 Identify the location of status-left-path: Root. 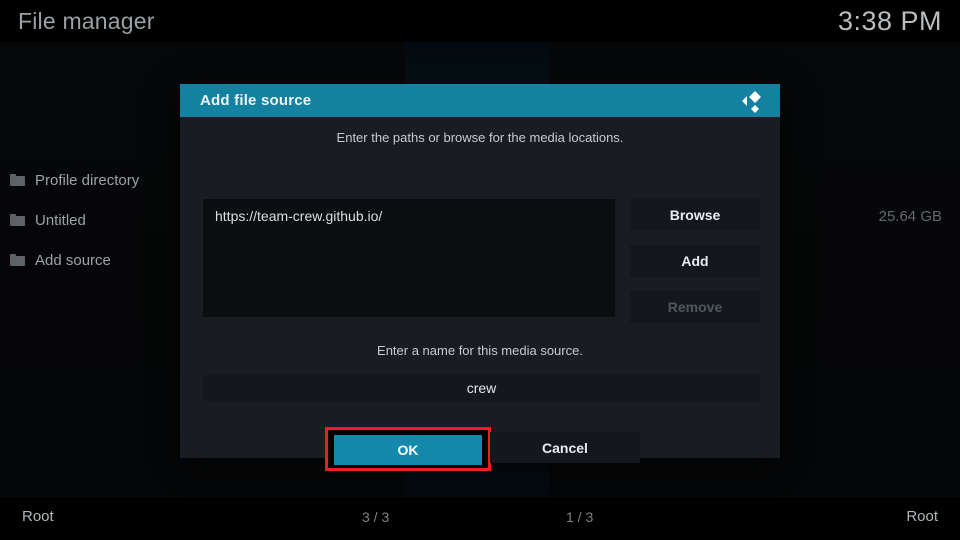
(38, 516).